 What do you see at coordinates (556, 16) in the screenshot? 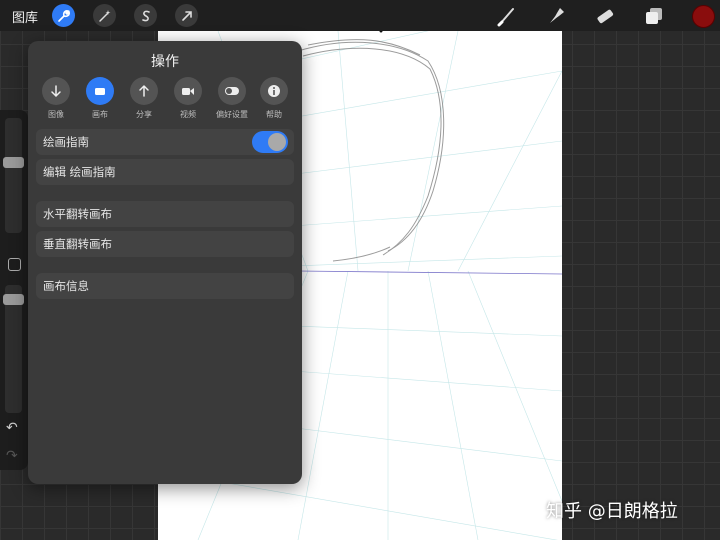
I see `smudge-icon` at bounding box center [556, 16].